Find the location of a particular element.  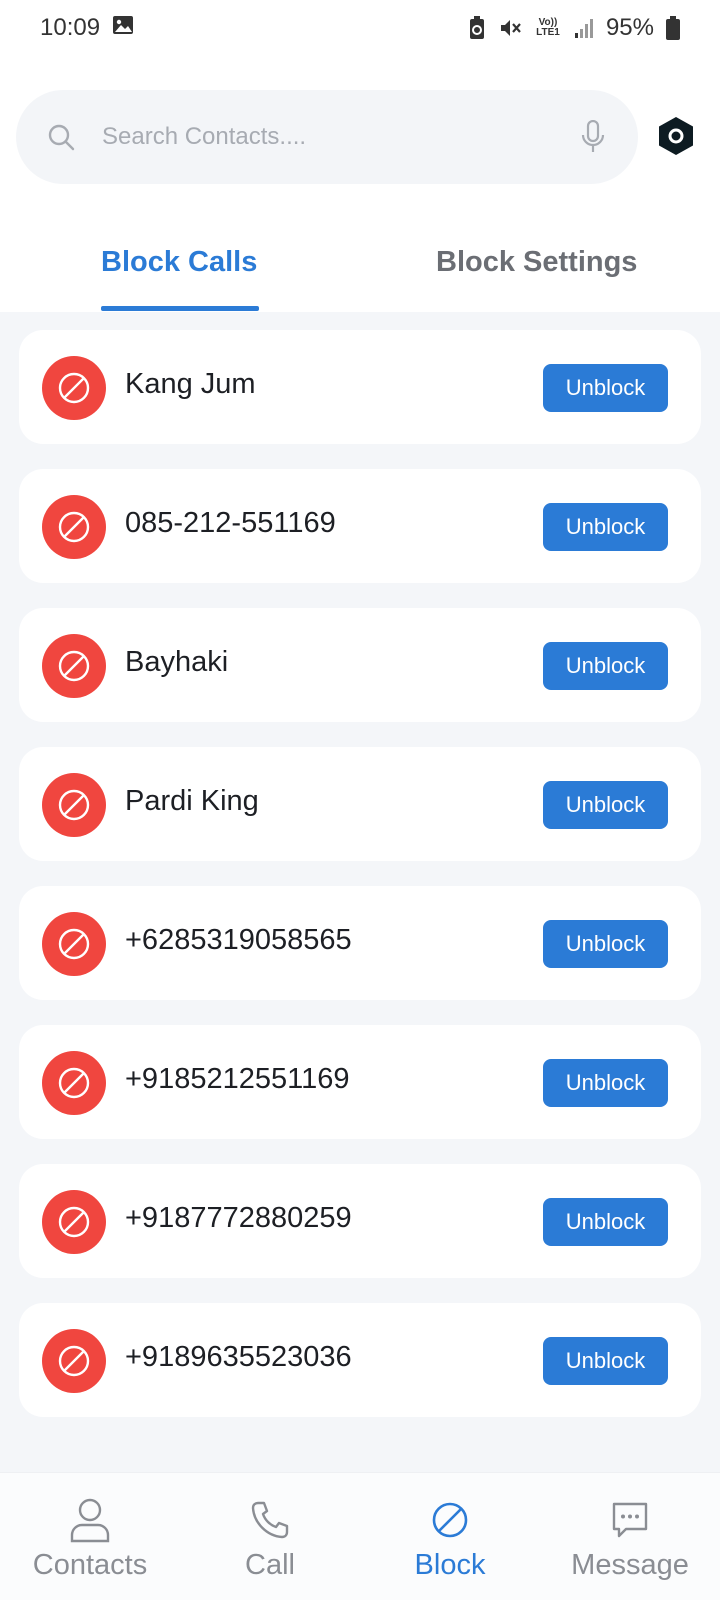

gallery-icon is located at coordinates (123, 28).